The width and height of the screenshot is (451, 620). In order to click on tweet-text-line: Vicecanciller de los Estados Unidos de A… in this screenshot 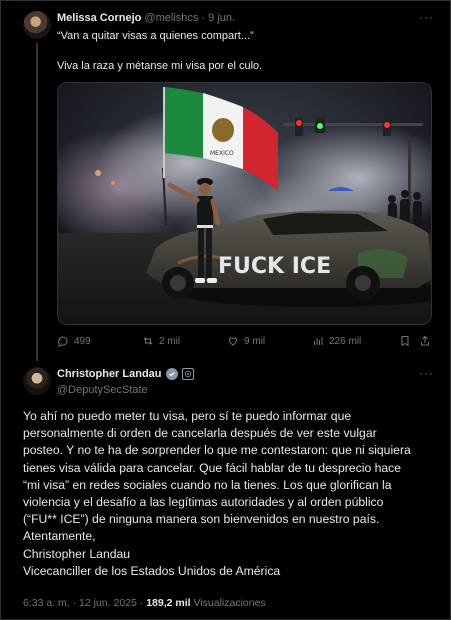, I will do `click(152, 570)`.